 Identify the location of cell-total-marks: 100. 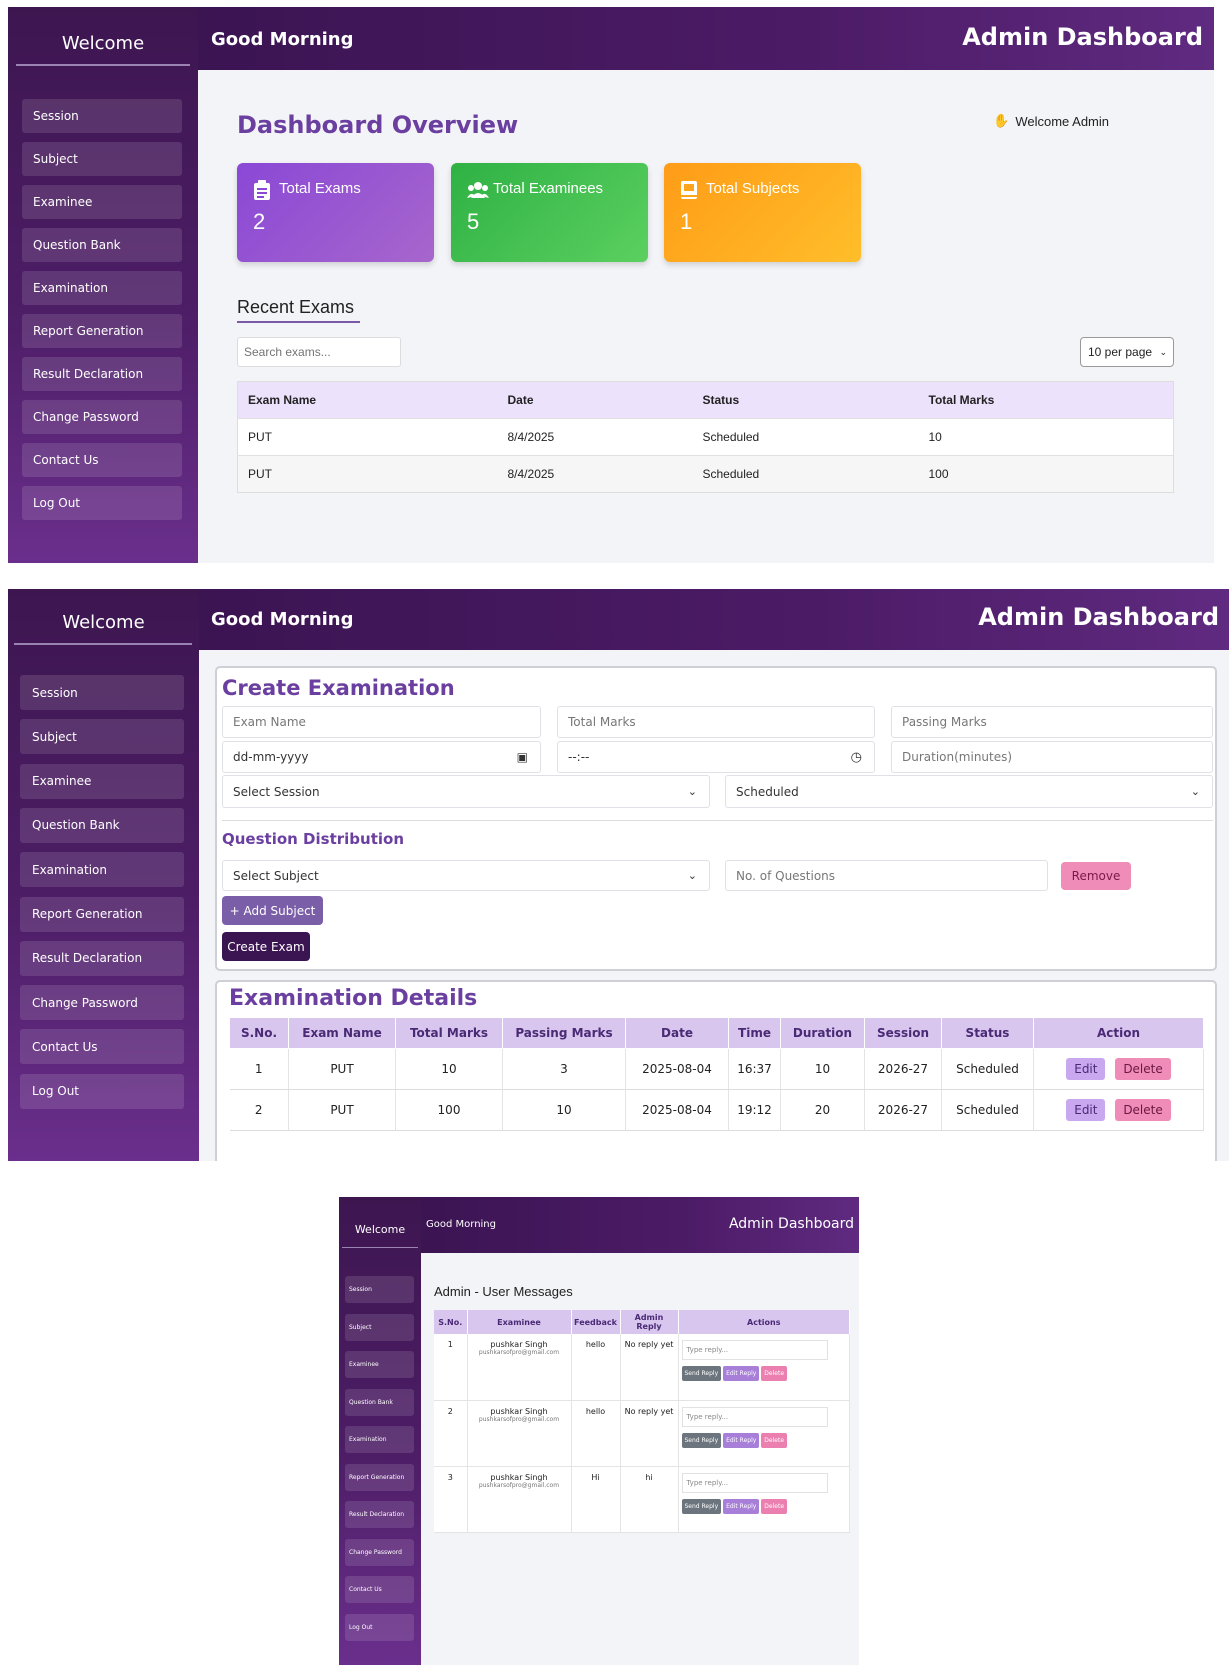
(1046, 474).